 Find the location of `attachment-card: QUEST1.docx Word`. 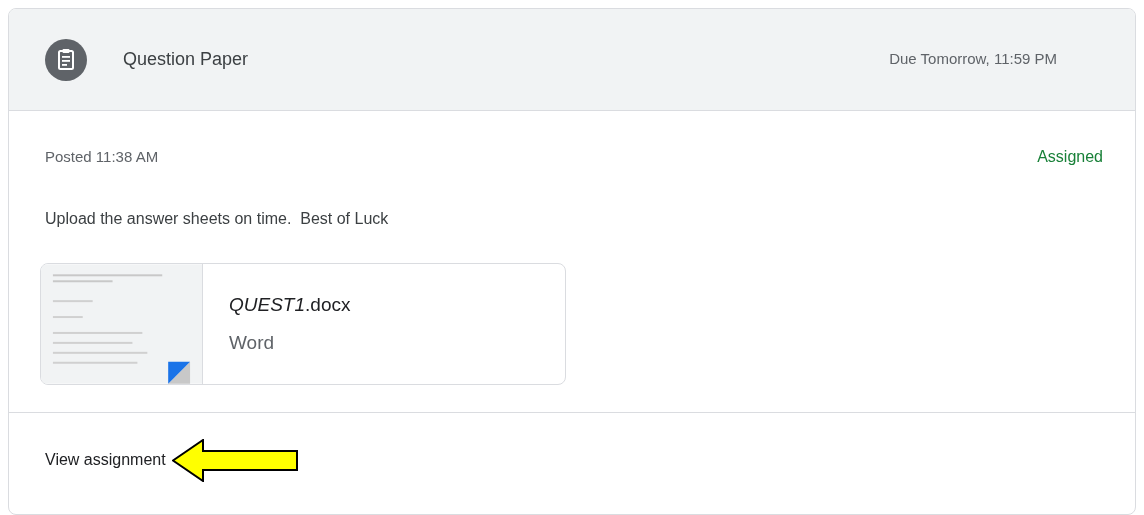

attachment-card: QUEST1.docx Word is located at coordinates (303, 324).